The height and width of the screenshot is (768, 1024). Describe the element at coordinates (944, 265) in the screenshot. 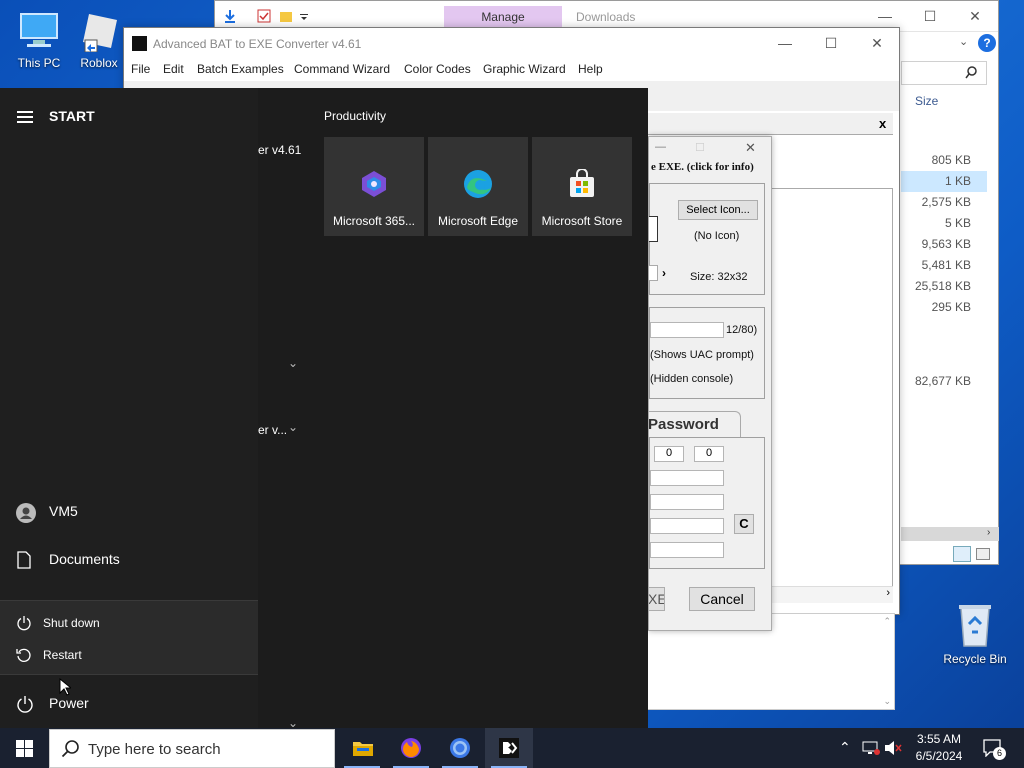

I see `list-item: 5,481 KB` at that location.